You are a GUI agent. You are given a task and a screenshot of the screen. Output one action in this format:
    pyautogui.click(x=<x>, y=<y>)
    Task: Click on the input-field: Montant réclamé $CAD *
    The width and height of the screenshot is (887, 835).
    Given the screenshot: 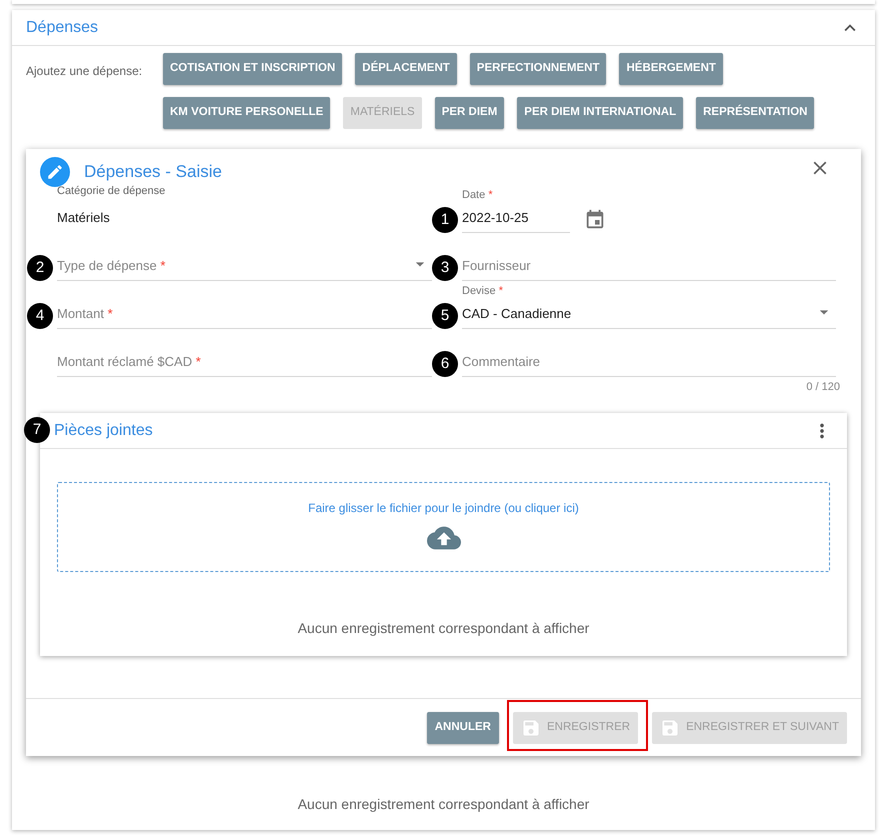 What is the action you would take?
    pyautogui.click(x=244, y=364)
    